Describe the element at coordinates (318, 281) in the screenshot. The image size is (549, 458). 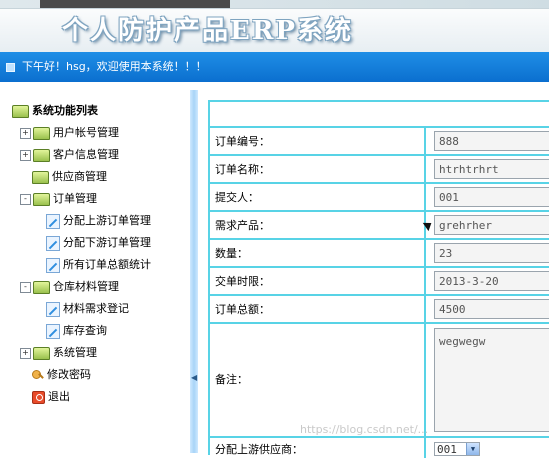
I see `field-label: 交单时限：` at that location.